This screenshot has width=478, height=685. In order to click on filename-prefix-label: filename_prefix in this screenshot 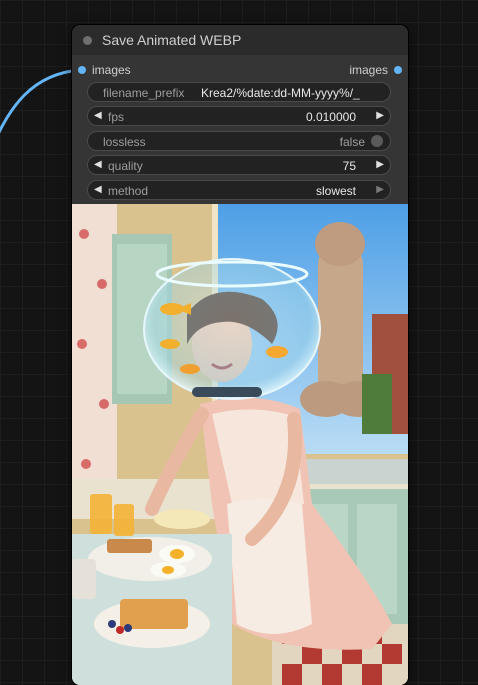, I will do `click(144, 93)`.